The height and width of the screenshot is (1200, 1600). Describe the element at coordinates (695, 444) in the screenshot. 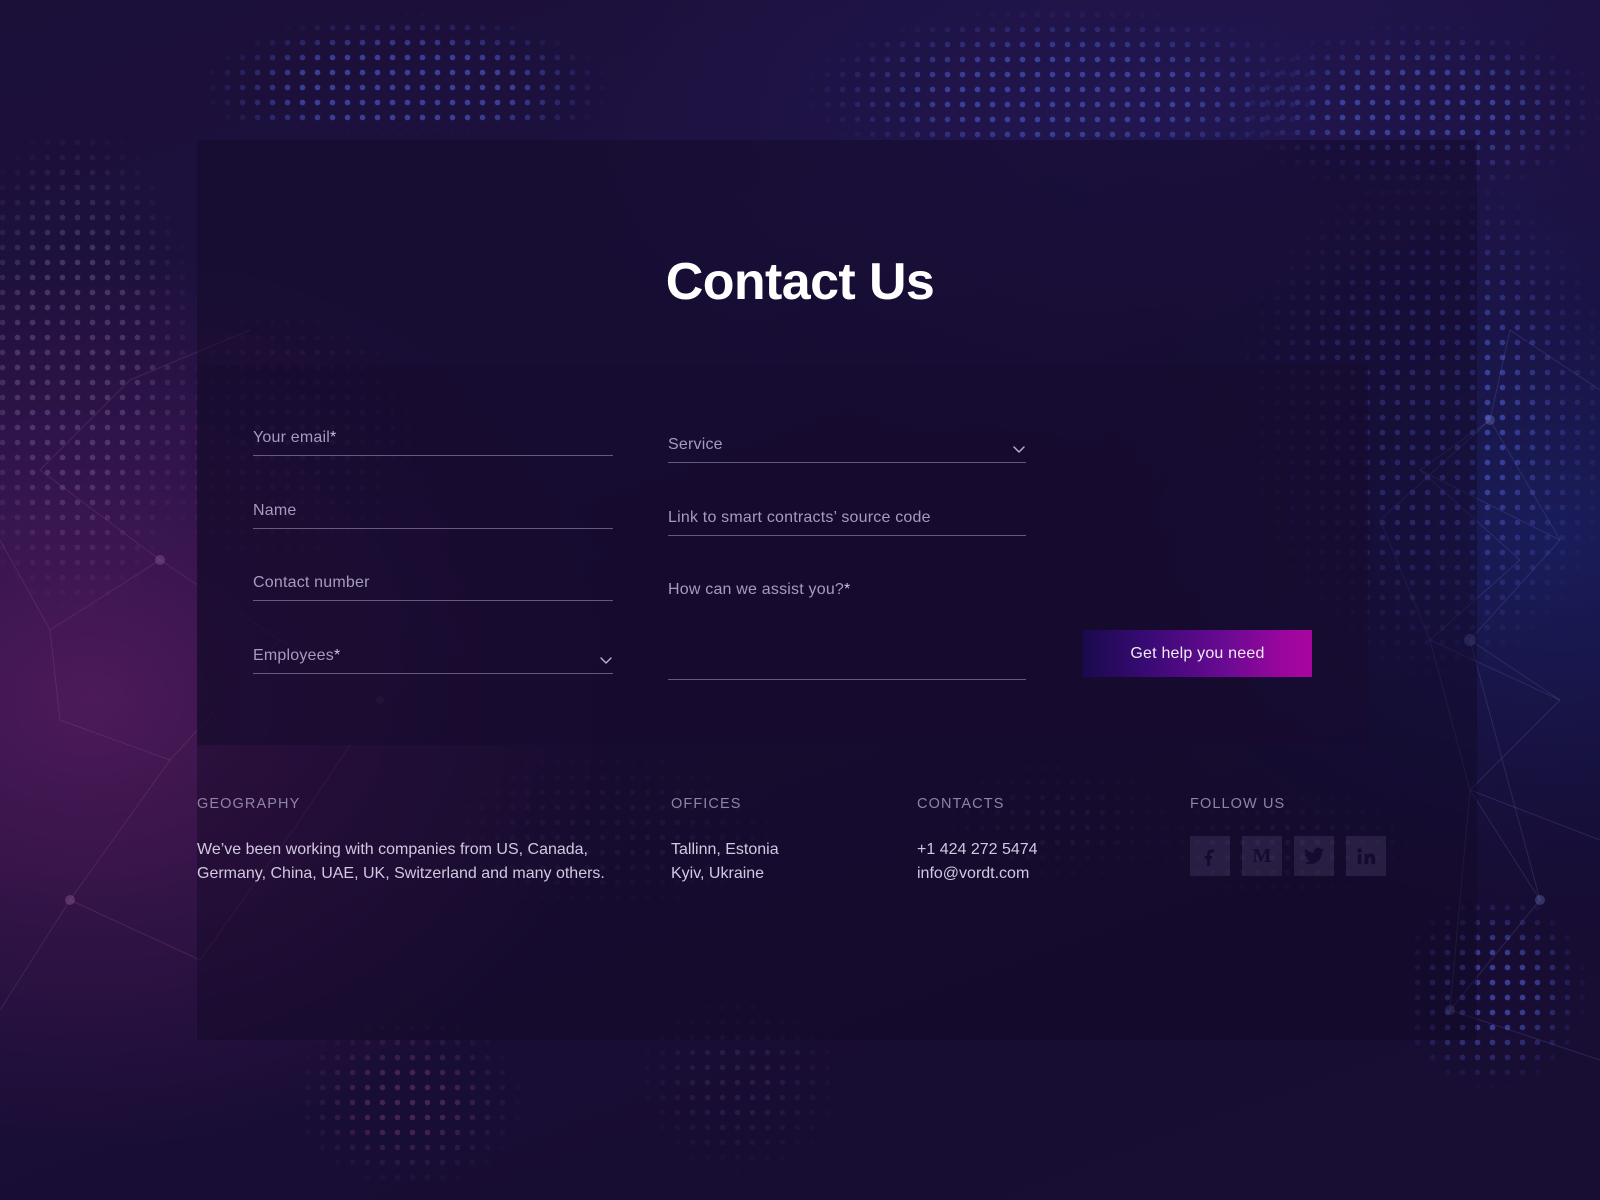

I see `field-service-label: Service` at that location.